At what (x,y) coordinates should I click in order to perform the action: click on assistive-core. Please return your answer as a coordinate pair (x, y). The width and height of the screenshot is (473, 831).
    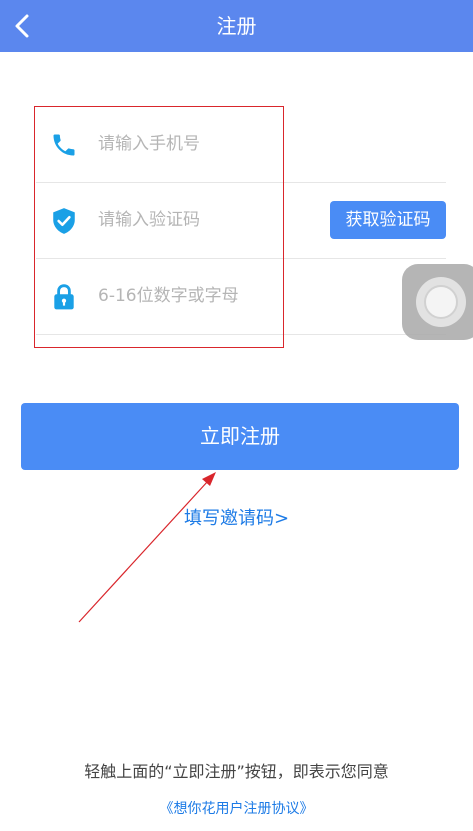
    Looking at the image, I should click on (441, 302).